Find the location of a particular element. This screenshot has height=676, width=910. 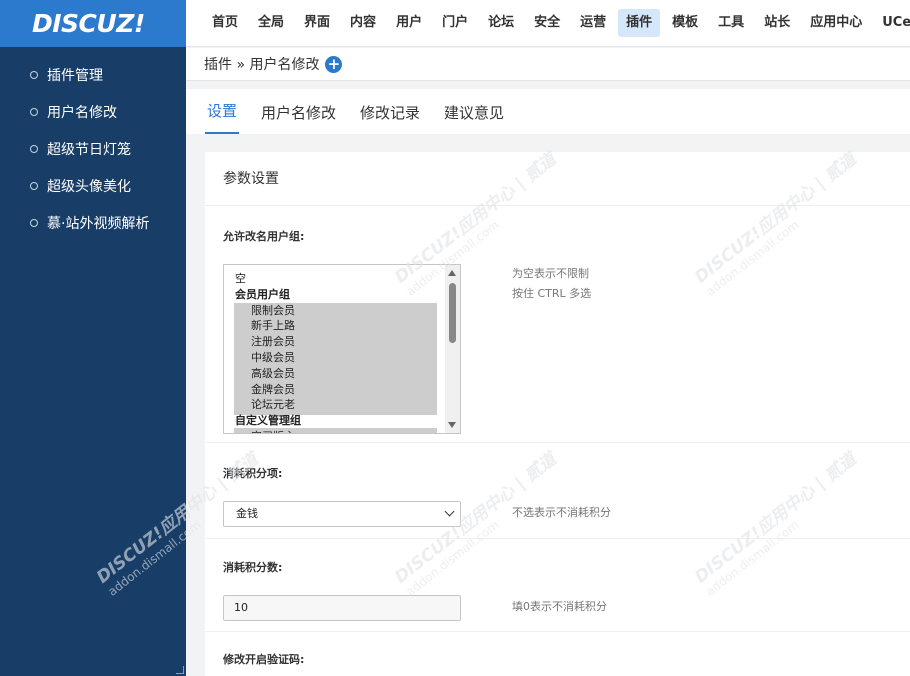

nav-security: 安全 is located at coordinates (547, 23).